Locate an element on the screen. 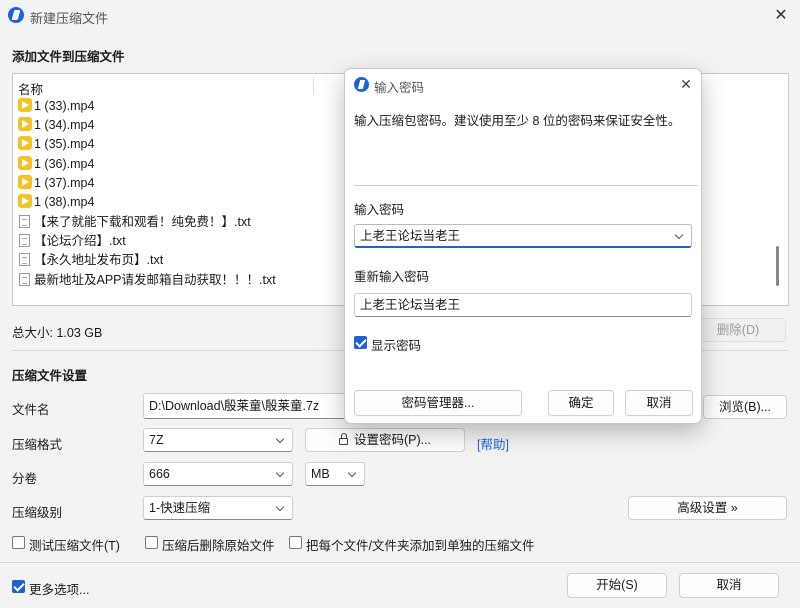  window-close-button: ✕ is located at coordinates (781, 16).